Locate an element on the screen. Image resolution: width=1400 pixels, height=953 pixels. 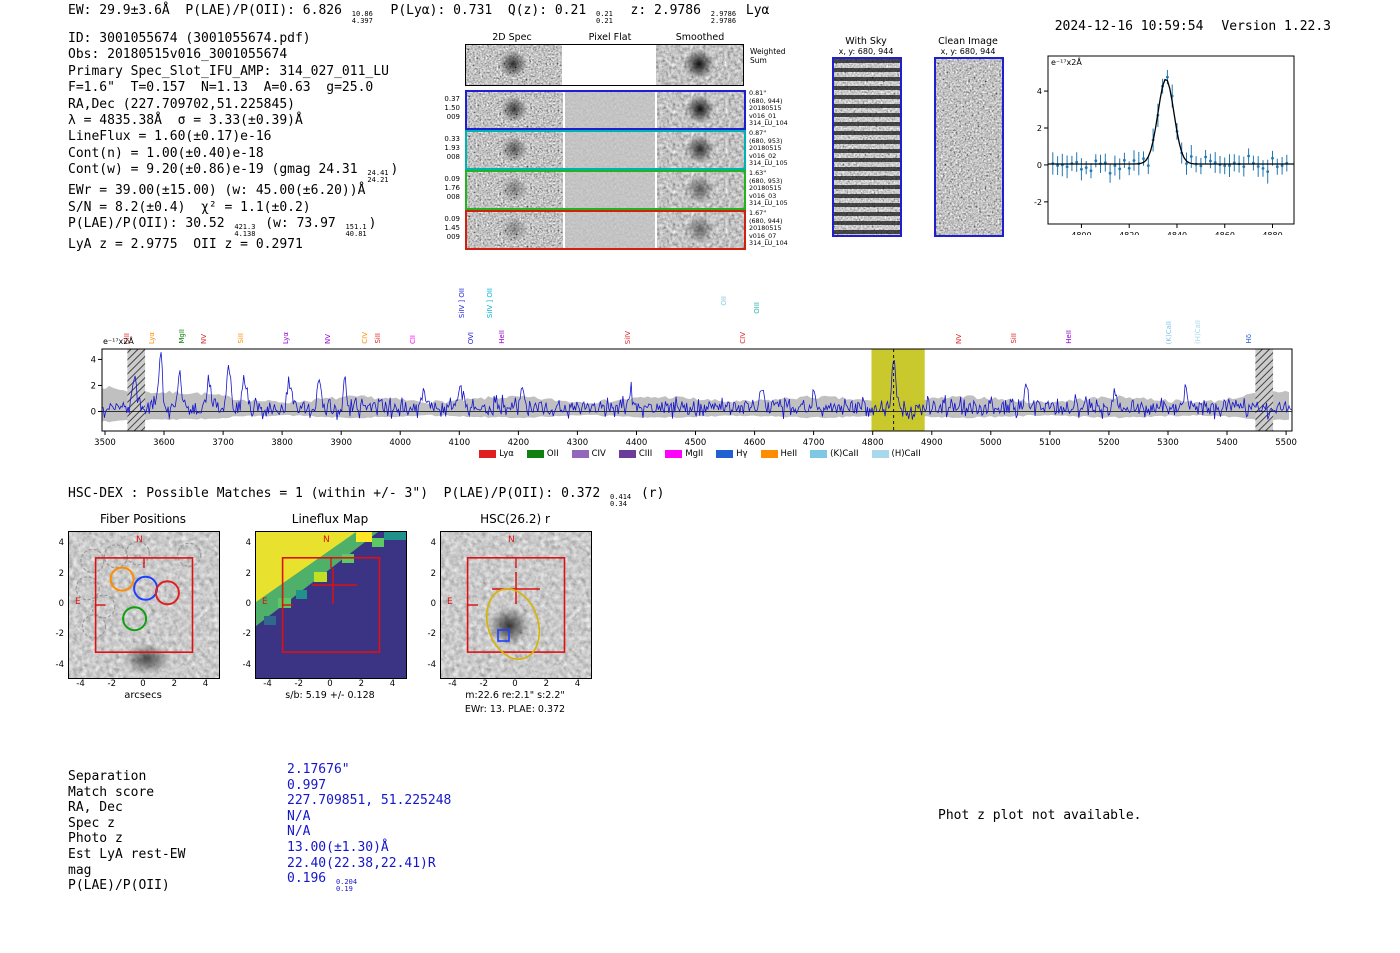
match-table-value: 13.00(±1.30)Å is located at coordinates (338, 847).